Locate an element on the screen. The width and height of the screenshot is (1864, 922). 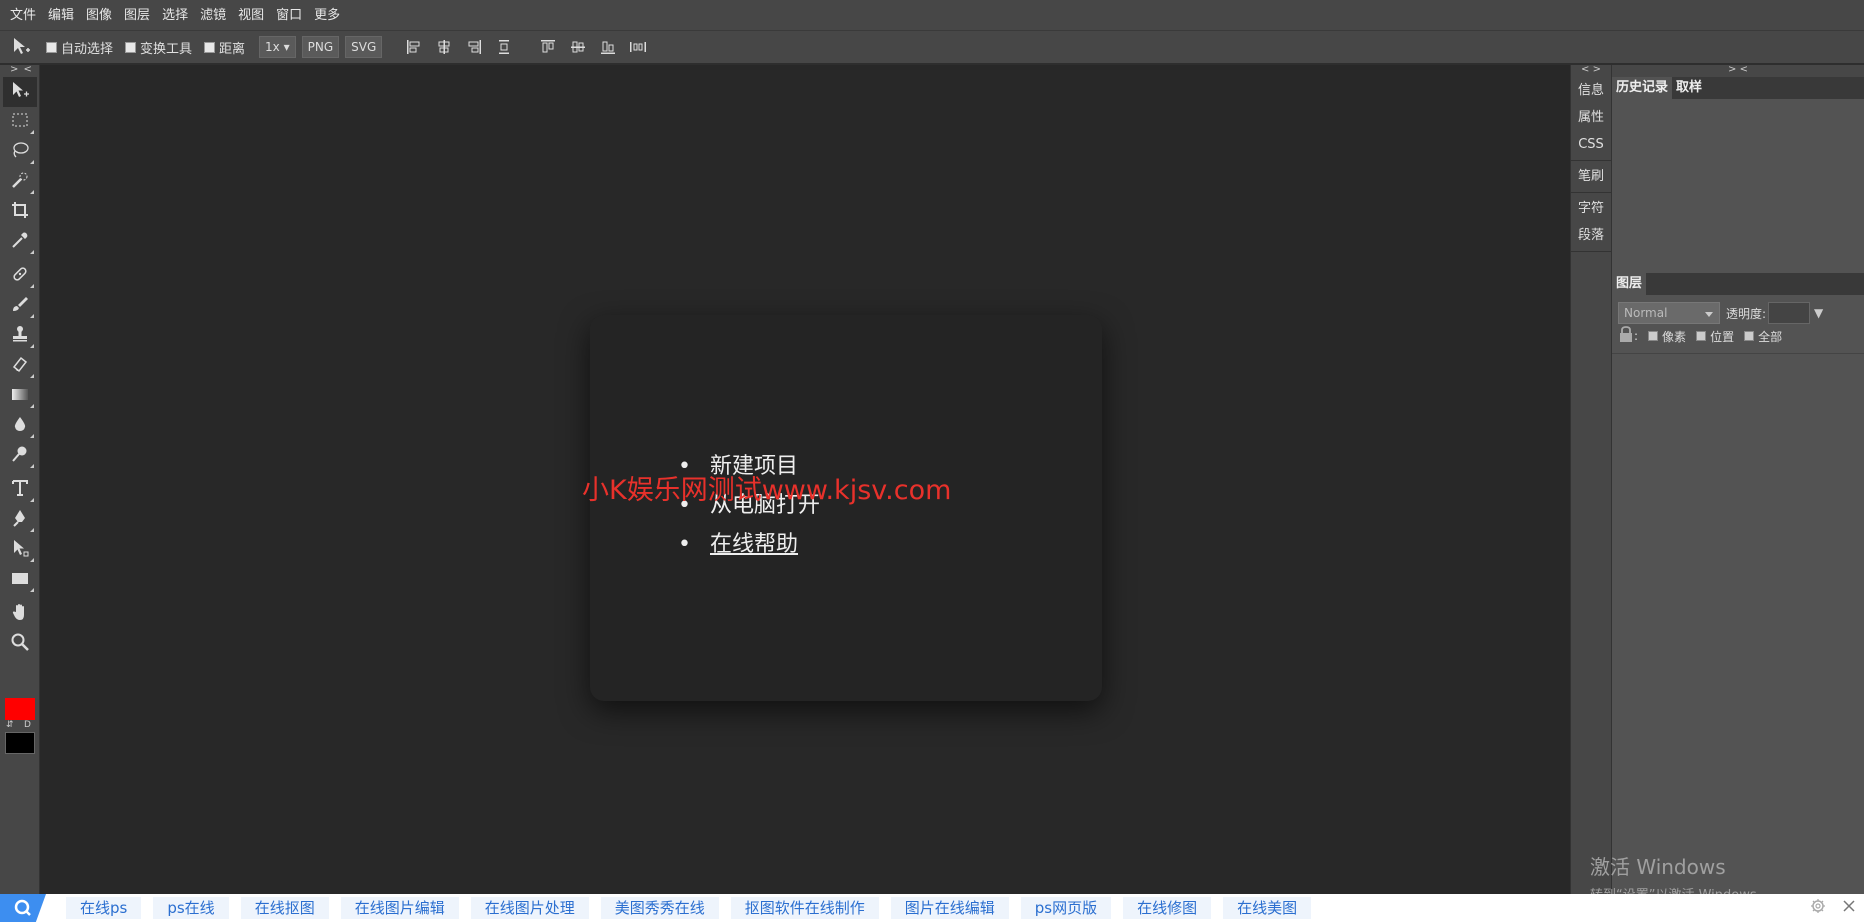
link-online-beautify: 在线美图 is located at coordinates (1267, 908).